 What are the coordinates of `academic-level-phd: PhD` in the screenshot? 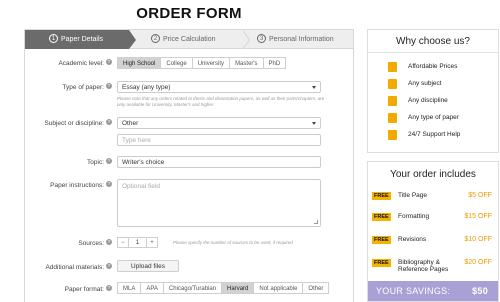 It's located at (275, 63).